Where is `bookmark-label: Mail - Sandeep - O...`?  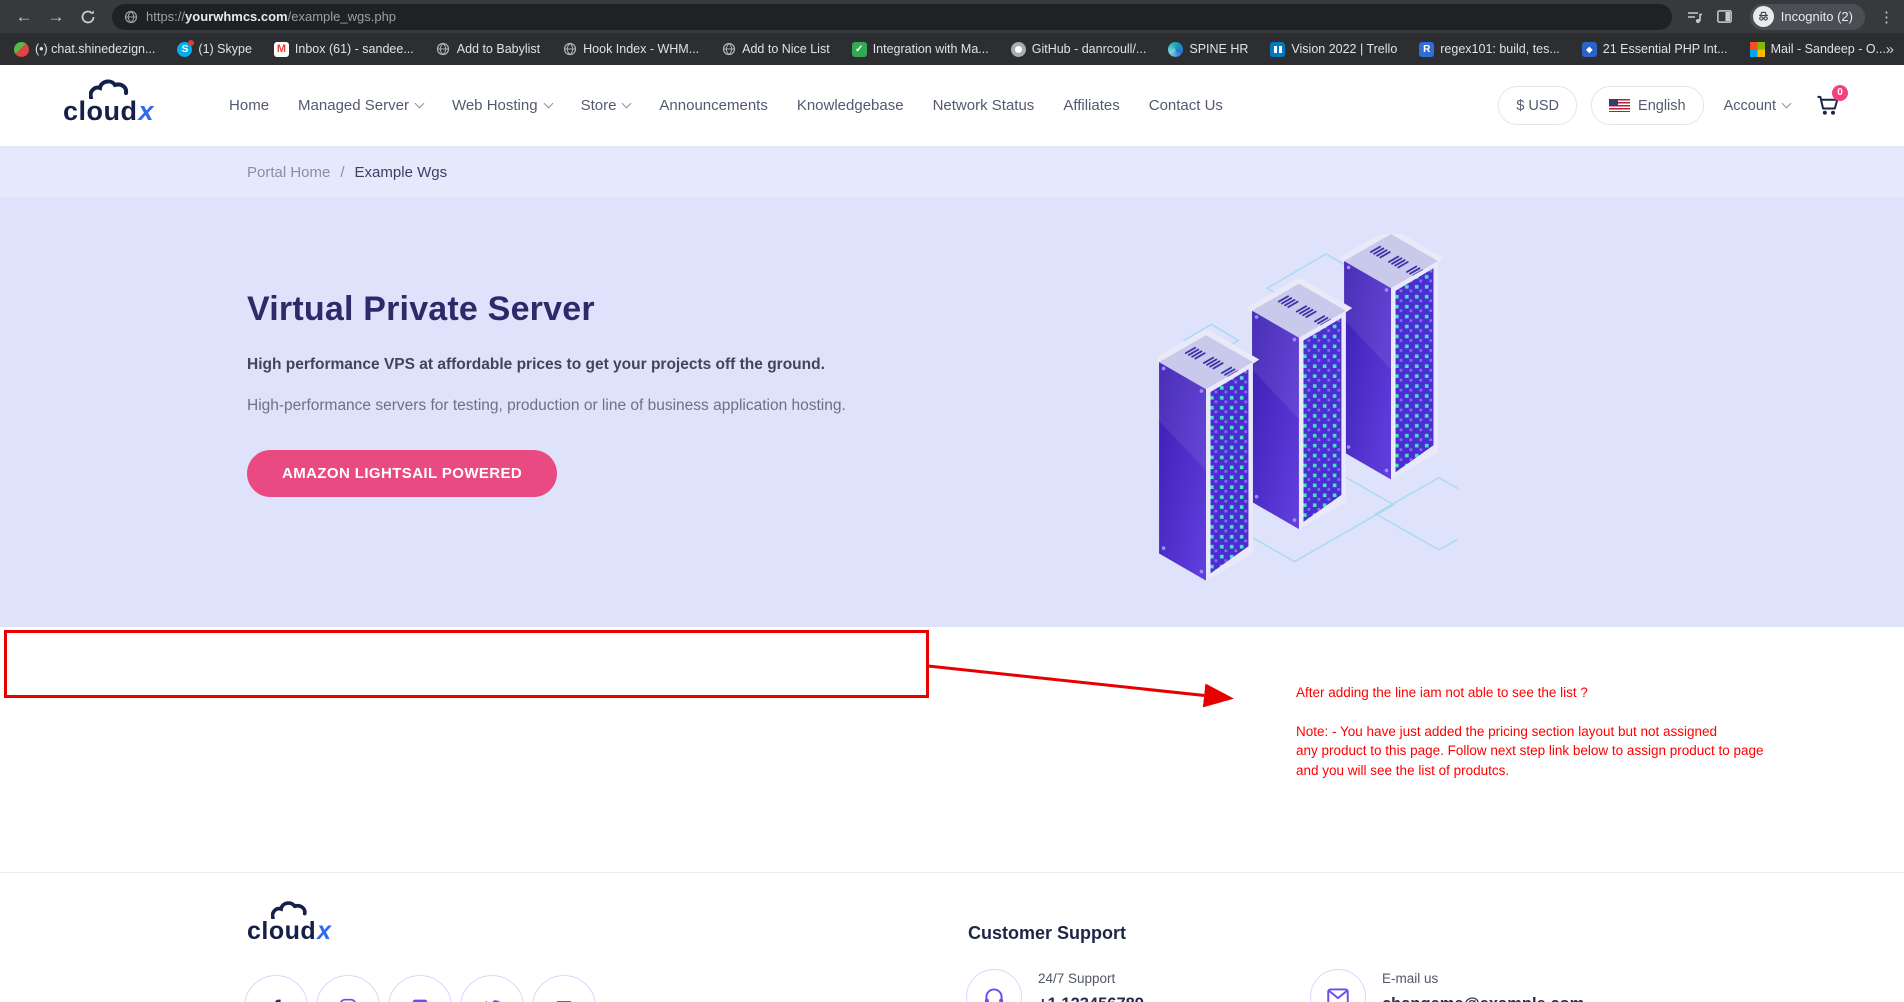 bookmark-label: Mail - Sandeep - O... is located at coordinates (1828, 49).